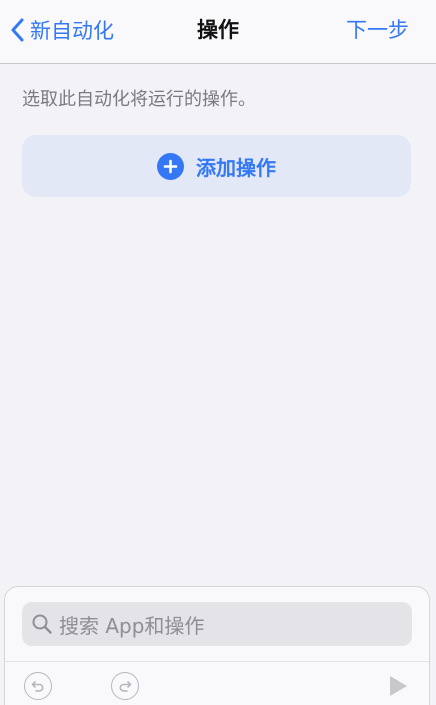 The height and width of the screenshot is (705, 436). I want to click on run-button, so click(398, 688).